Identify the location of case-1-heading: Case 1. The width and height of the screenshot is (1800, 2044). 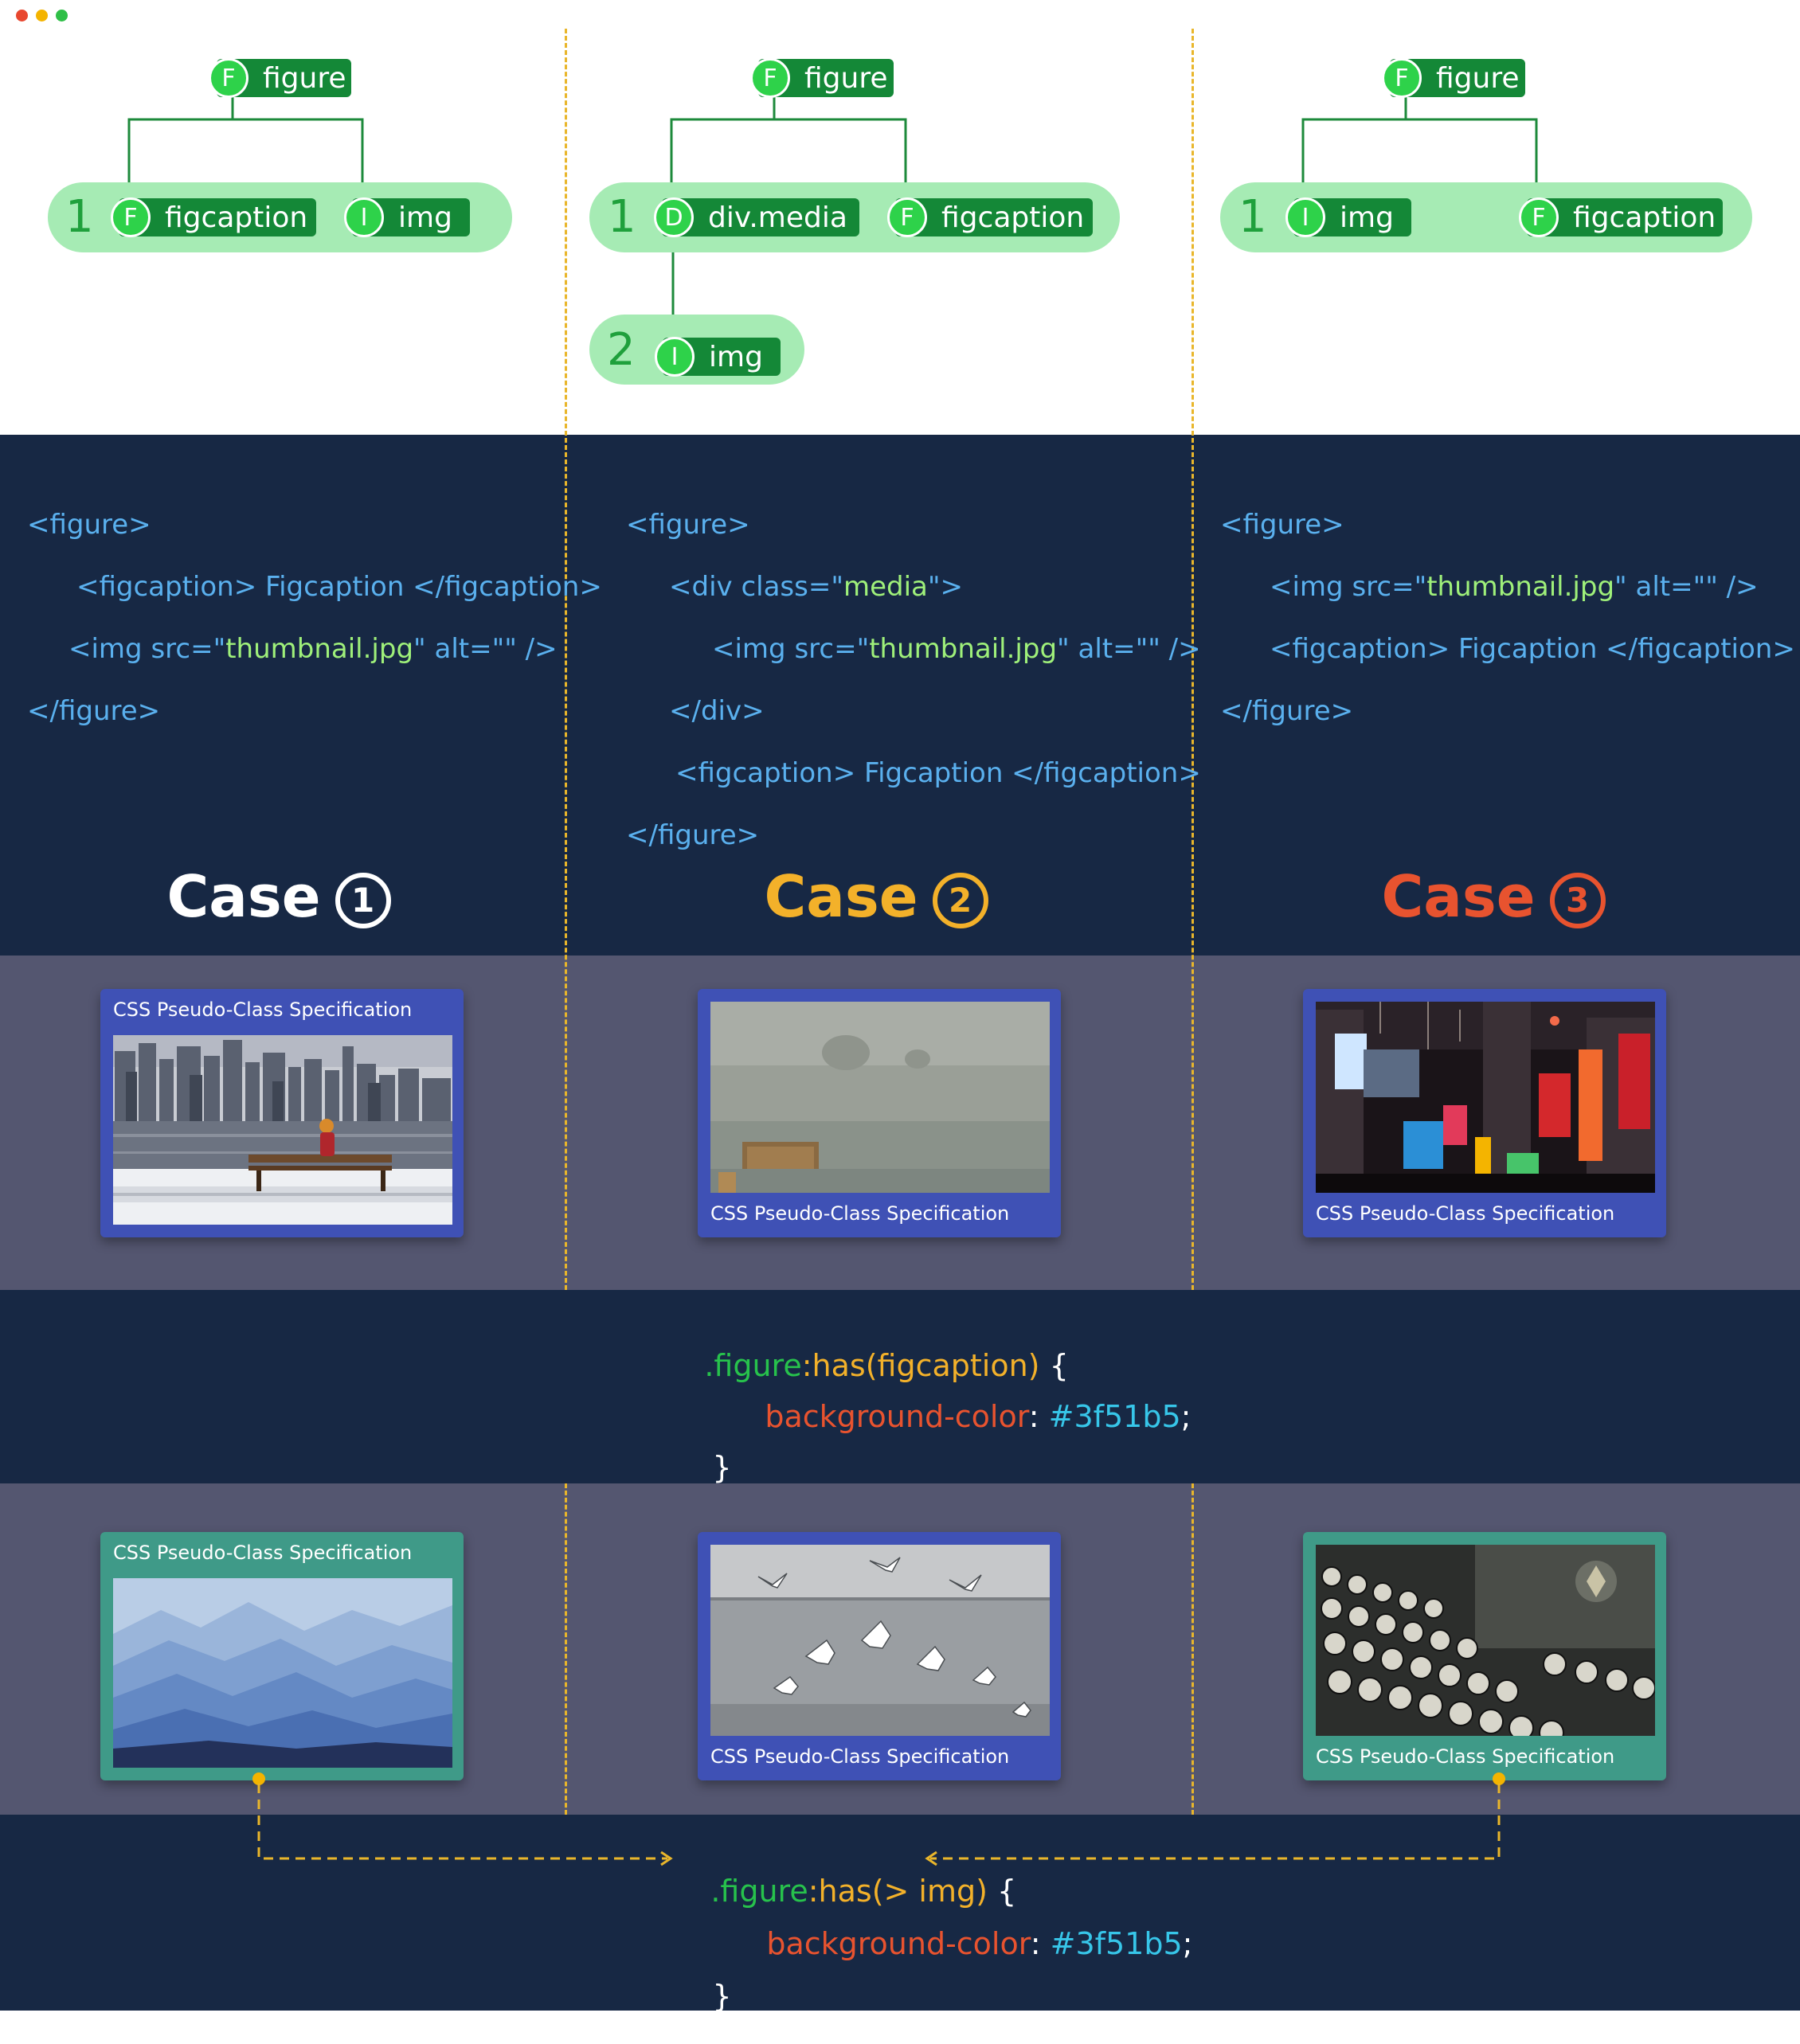
(278, 898).